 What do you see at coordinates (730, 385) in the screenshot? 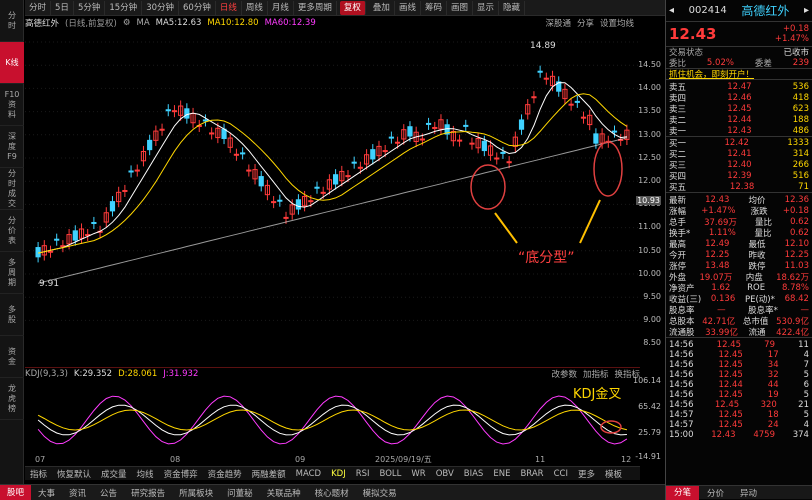
I see `tick-price: 12.44` at bounding box center [730, 385].